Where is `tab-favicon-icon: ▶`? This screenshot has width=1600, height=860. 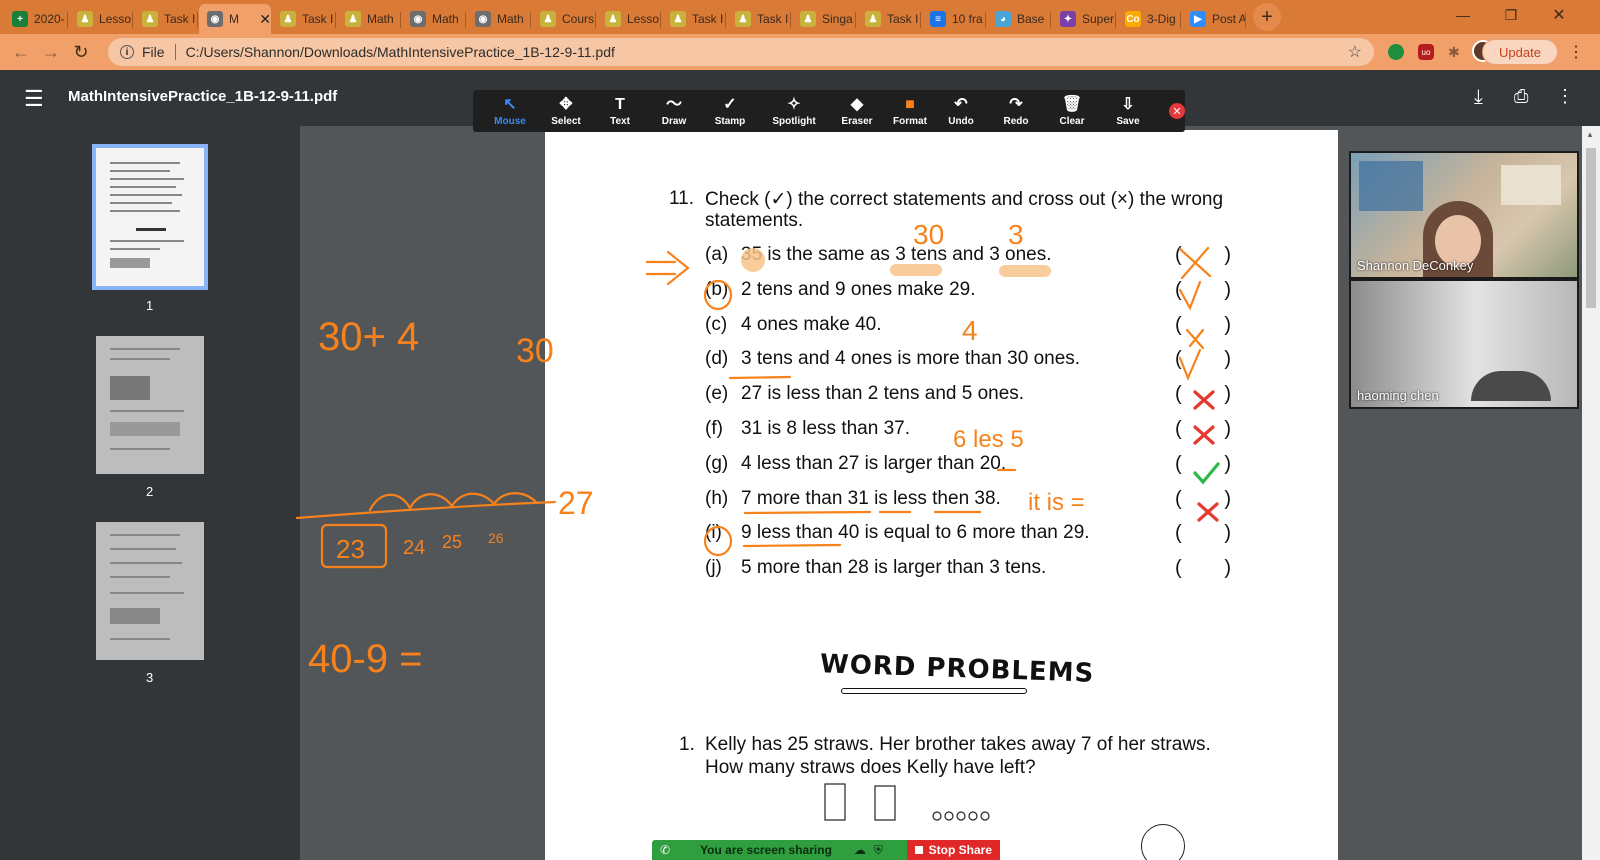 tab-favicon-icon: ▶ is located at coordinates (1198, 19).